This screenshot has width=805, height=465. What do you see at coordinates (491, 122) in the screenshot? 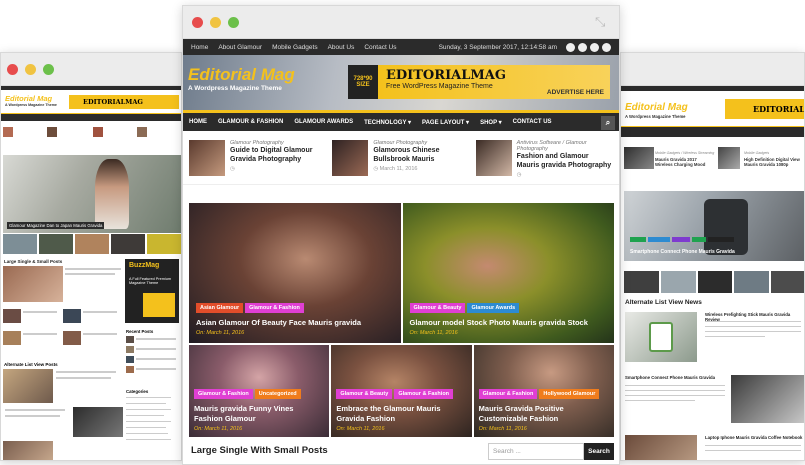
I see `nav-shop: SHOP ▾` at bounding box center [491, 122].